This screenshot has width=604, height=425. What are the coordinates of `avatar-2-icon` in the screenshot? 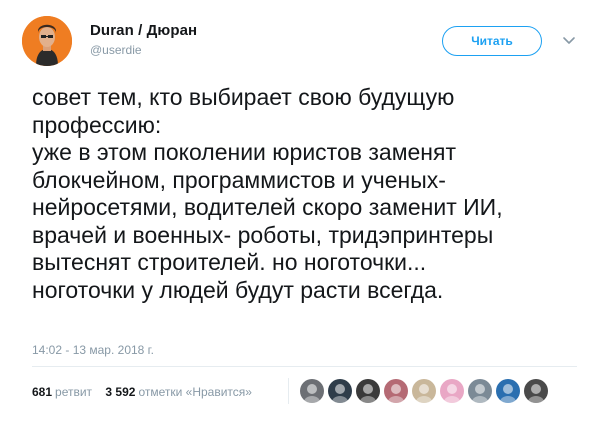 It's located at (340, 391).